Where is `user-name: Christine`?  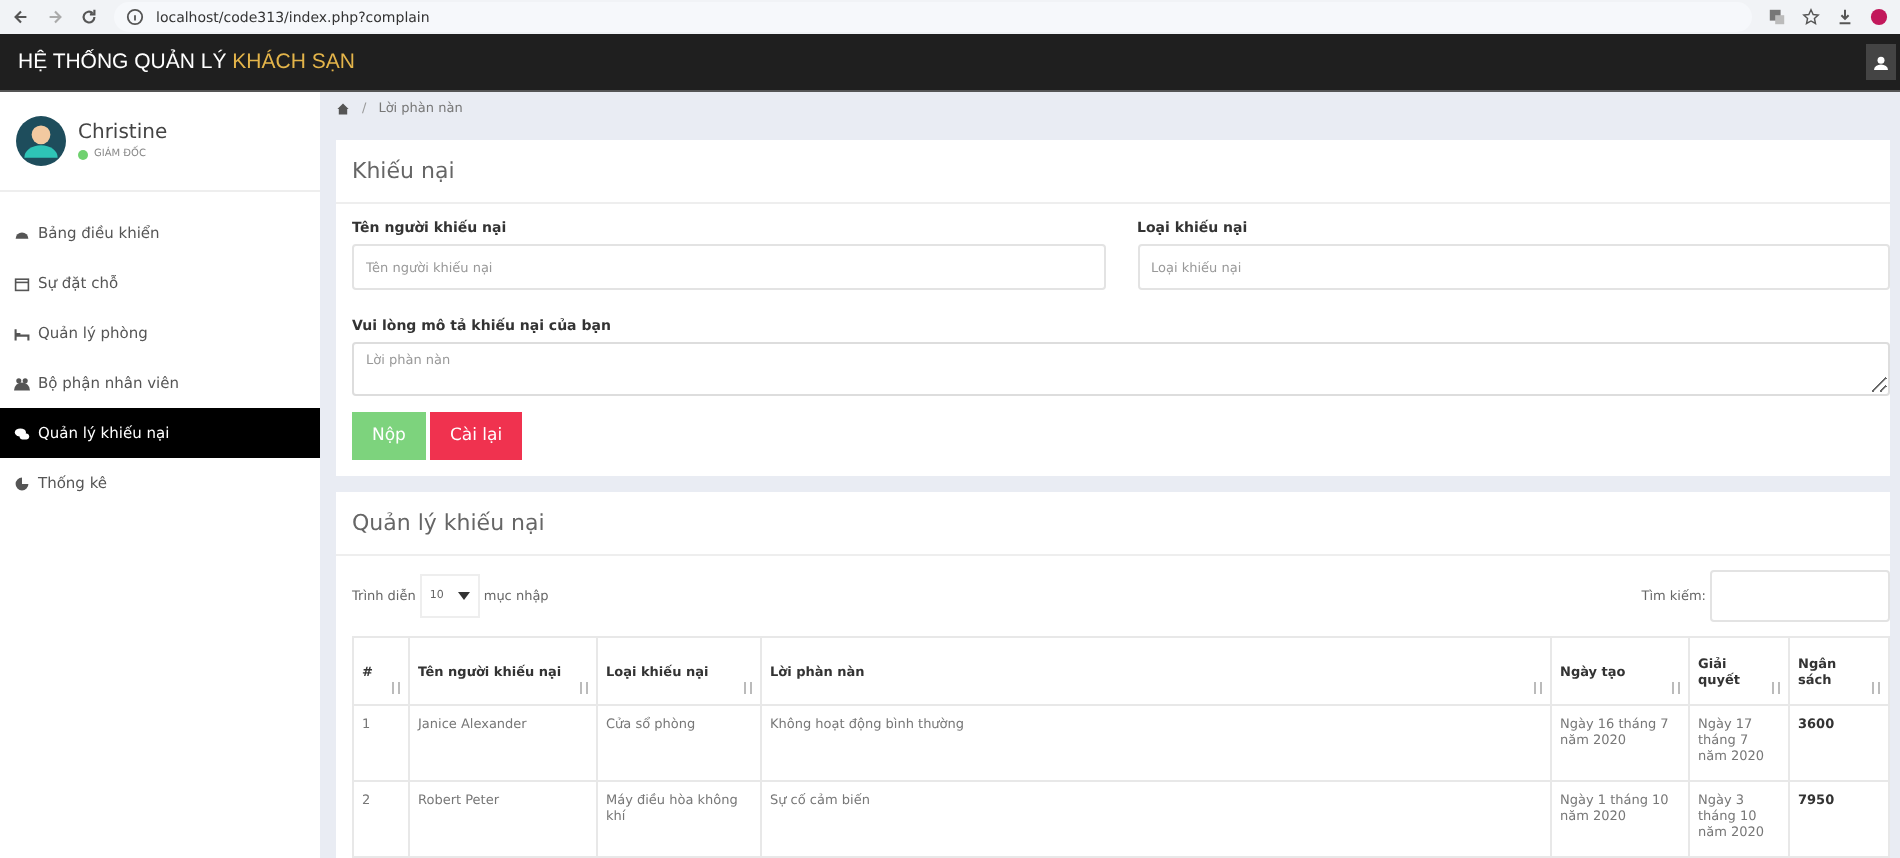 user-name: Christine is located at coordinates (123, 133).